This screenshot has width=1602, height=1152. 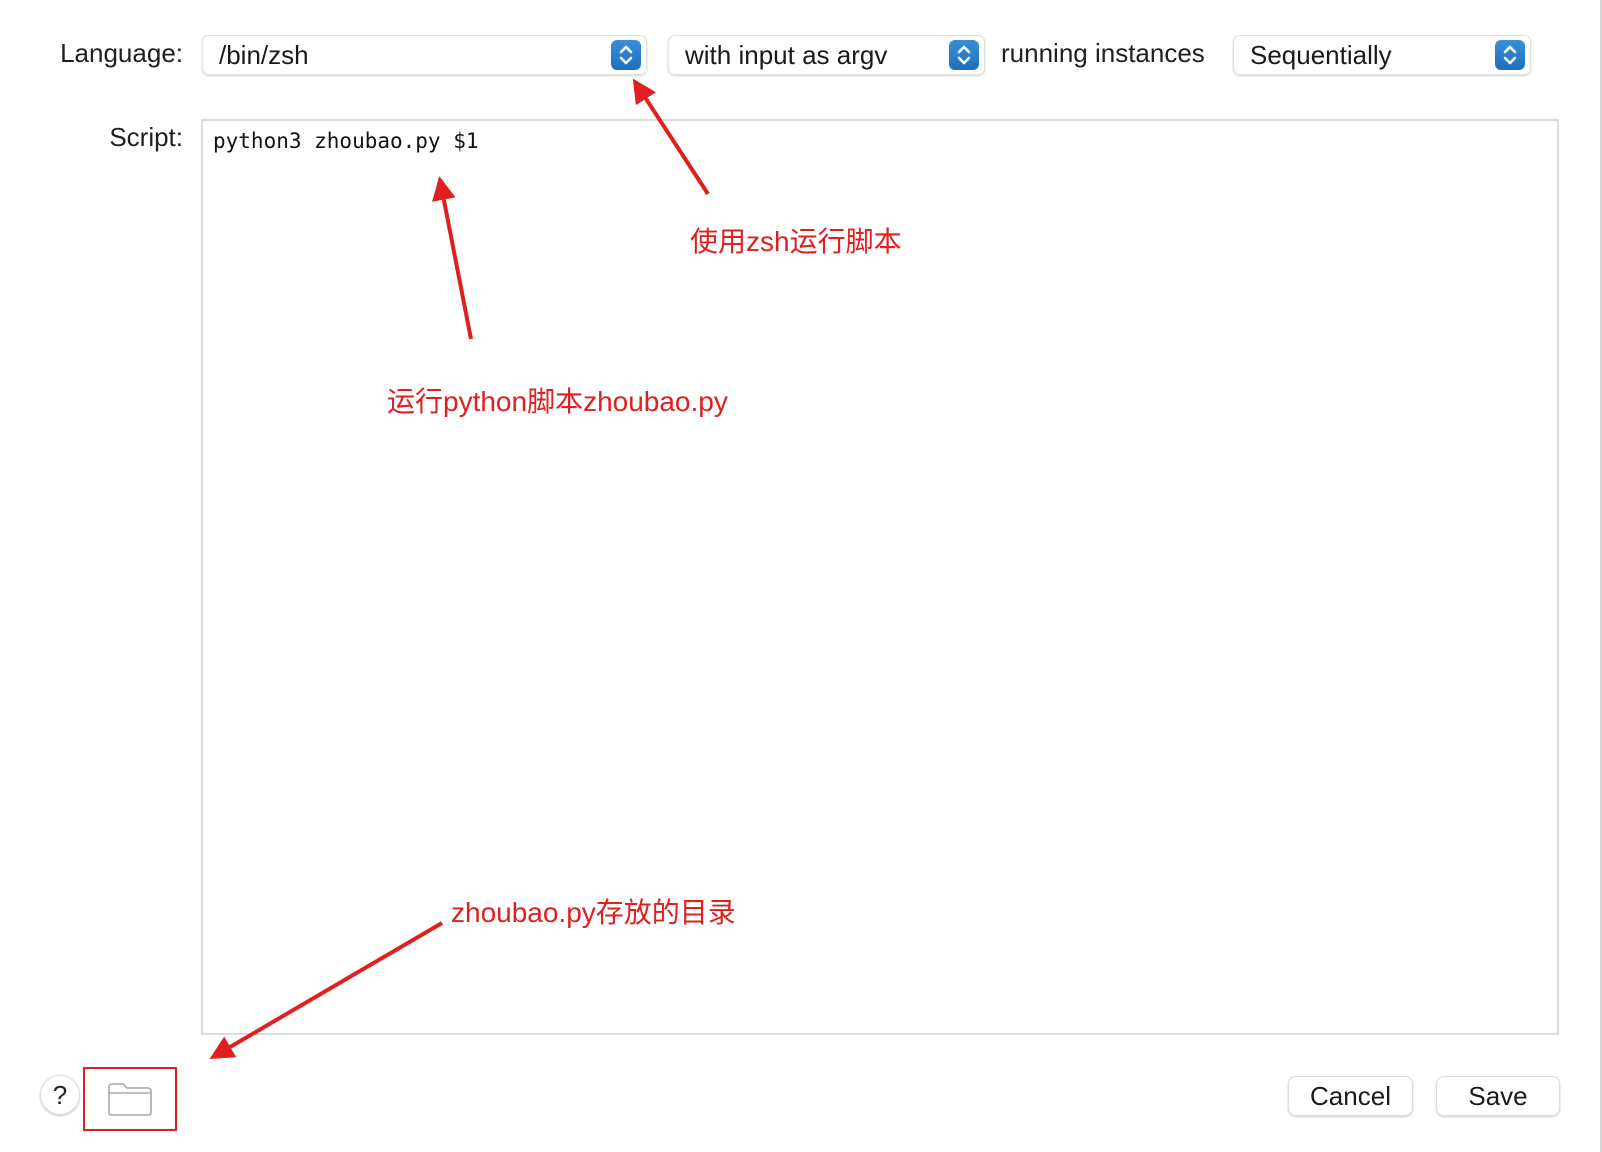 What do you see at coordinates (121, 53) in the screenshot?
I see `language-label: Language:` at bounding box center [121, 53].